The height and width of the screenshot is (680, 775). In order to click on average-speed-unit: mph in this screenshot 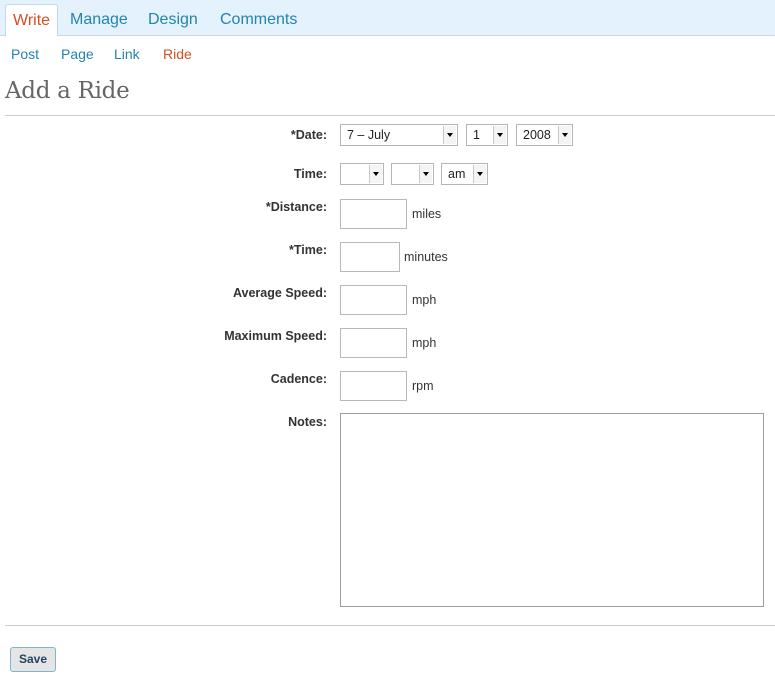, I will do `click(424, 300)`.